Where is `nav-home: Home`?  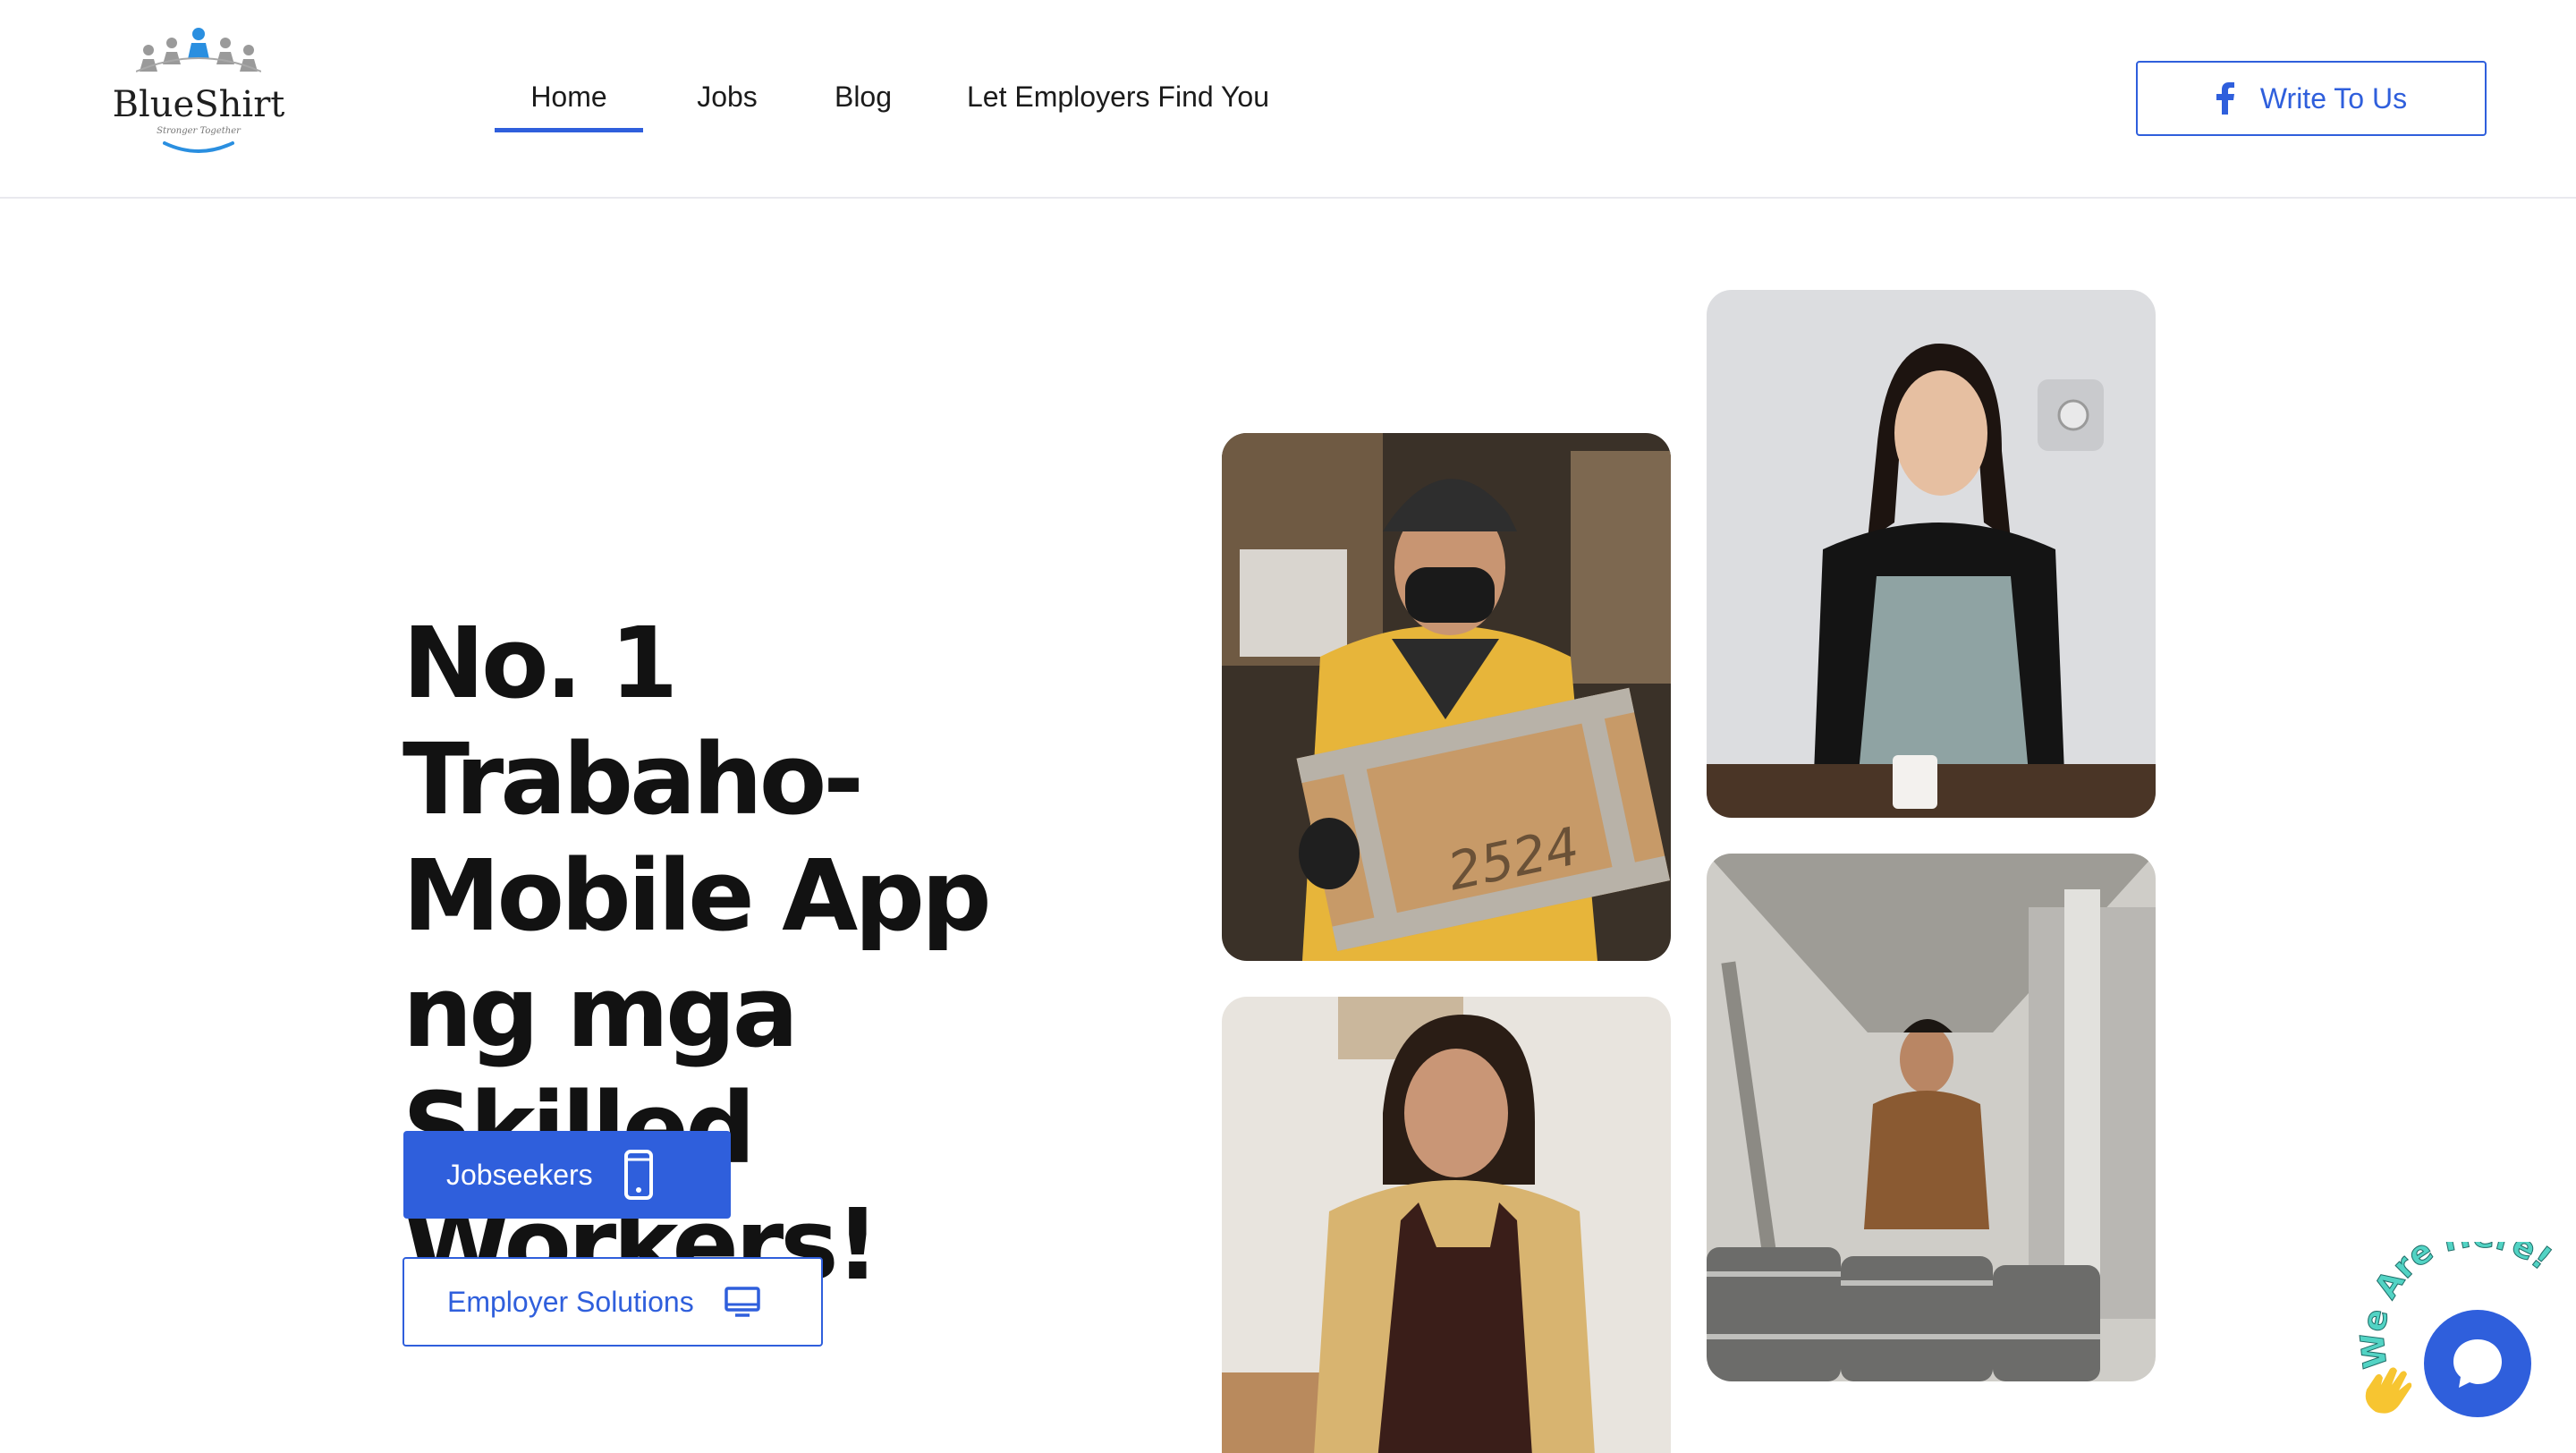 nav-home: Home is located at coordinates (569, 103).